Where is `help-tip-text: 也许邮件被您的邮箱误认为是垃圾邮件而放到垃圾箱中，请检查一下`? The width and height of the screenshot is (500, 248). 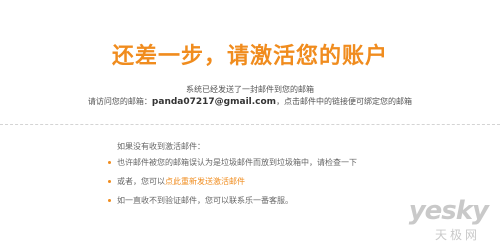
help-tip-text: 也许邮件被您的邮箱误认为是垃圾邮件而放到垃圾箱中，请检查一下 is located at coordinates (237, 162).